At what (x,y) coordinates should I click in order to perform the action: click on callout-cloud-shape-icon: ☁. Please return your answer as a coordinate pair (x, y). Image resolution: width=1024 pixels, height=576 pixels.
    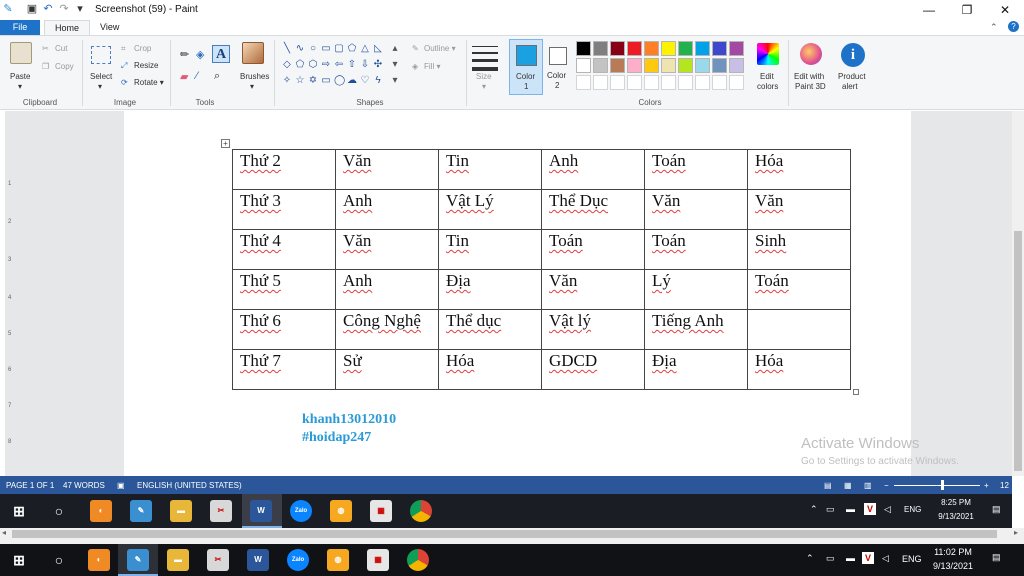
    Looking at the image, I should click on (352, 81).